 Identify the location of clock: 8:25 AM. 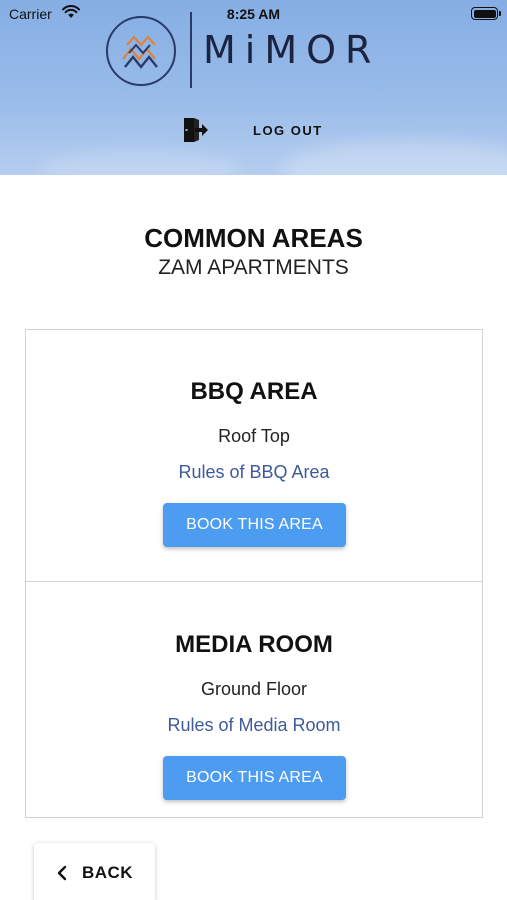
(253, 14).